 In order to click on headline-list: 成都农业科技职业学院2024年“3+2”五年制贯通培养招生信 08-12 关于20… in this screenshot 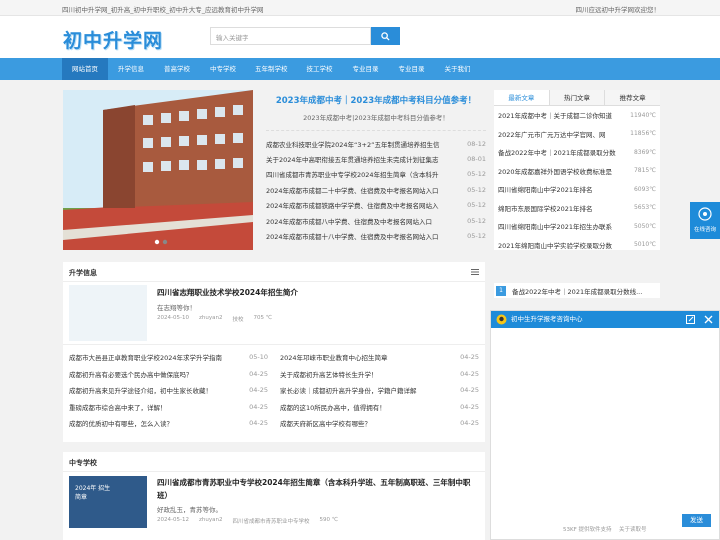, I will do `click(376, 190)`.